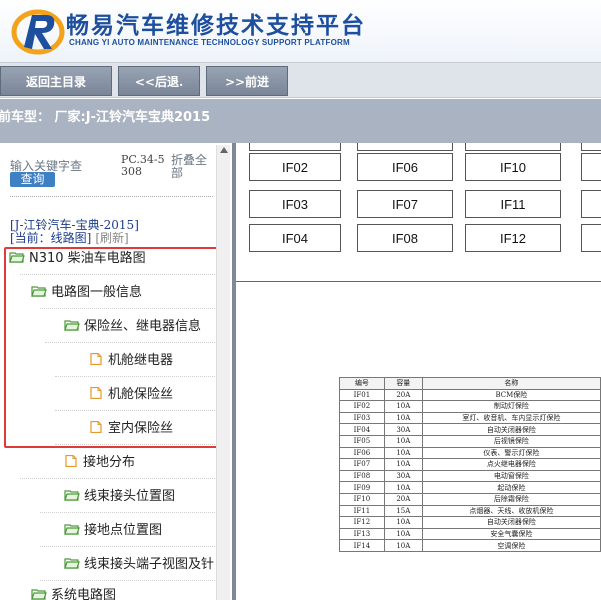 This screenshot has height=600, width=601. I want to click on tree-item: 线束接头端子视图及针, so click(139, 565).